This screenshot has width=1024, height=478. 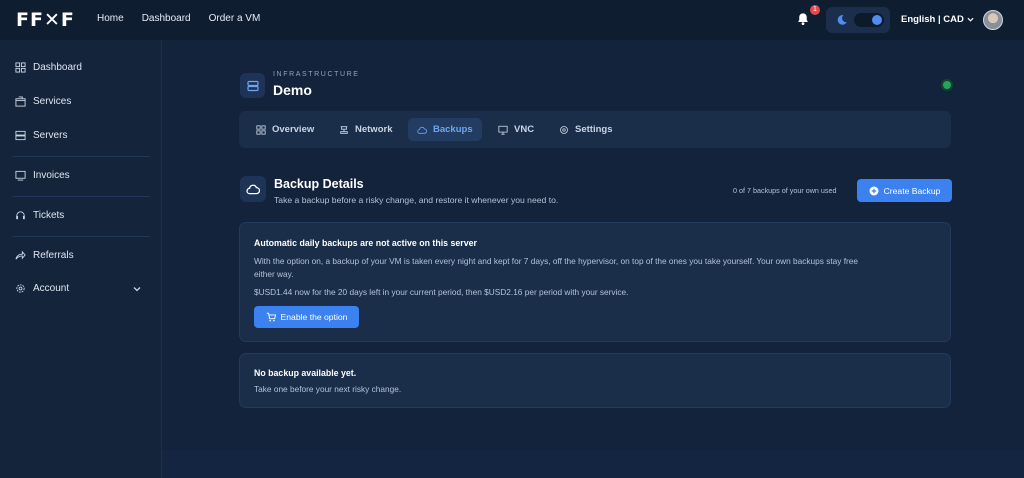 I want to click on tab-network: Network, so click(x=365, y=129).